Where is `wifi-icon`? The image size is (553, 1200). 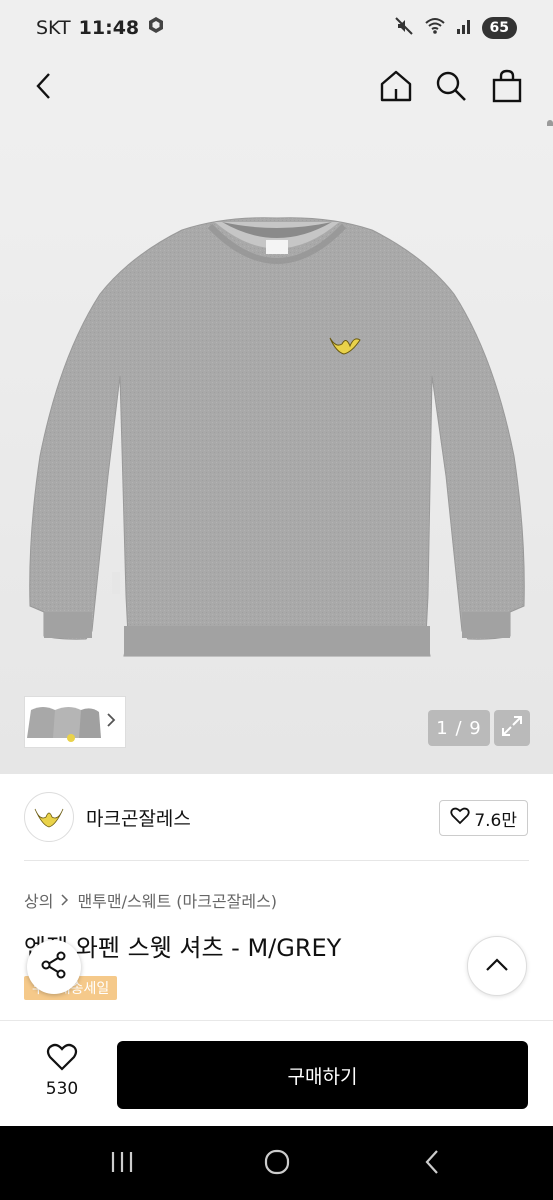 wifi-icon is located at coordinates (435, 28).